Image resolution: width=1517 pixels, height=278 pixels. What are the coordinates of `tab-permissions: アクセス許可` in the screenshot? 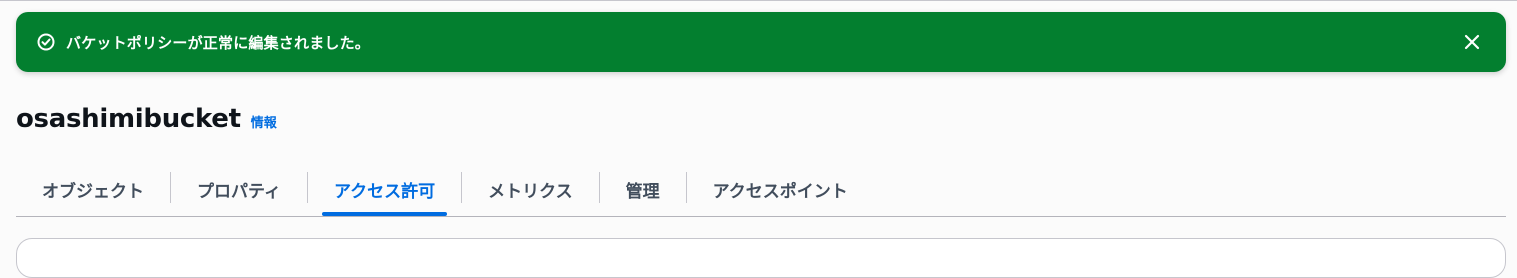 It's located at (384, 189).